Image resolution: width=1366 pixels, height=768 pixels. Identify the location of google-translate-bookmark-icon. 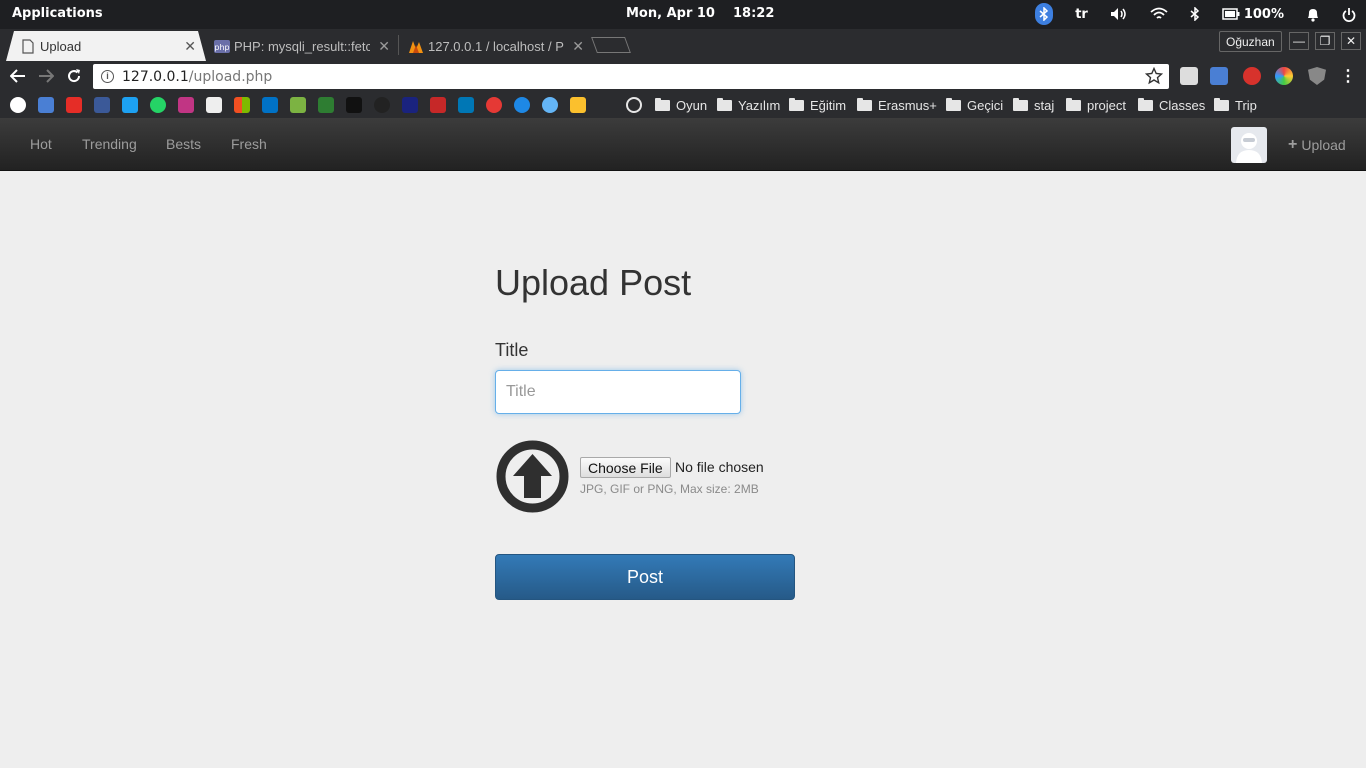
(46, 105).